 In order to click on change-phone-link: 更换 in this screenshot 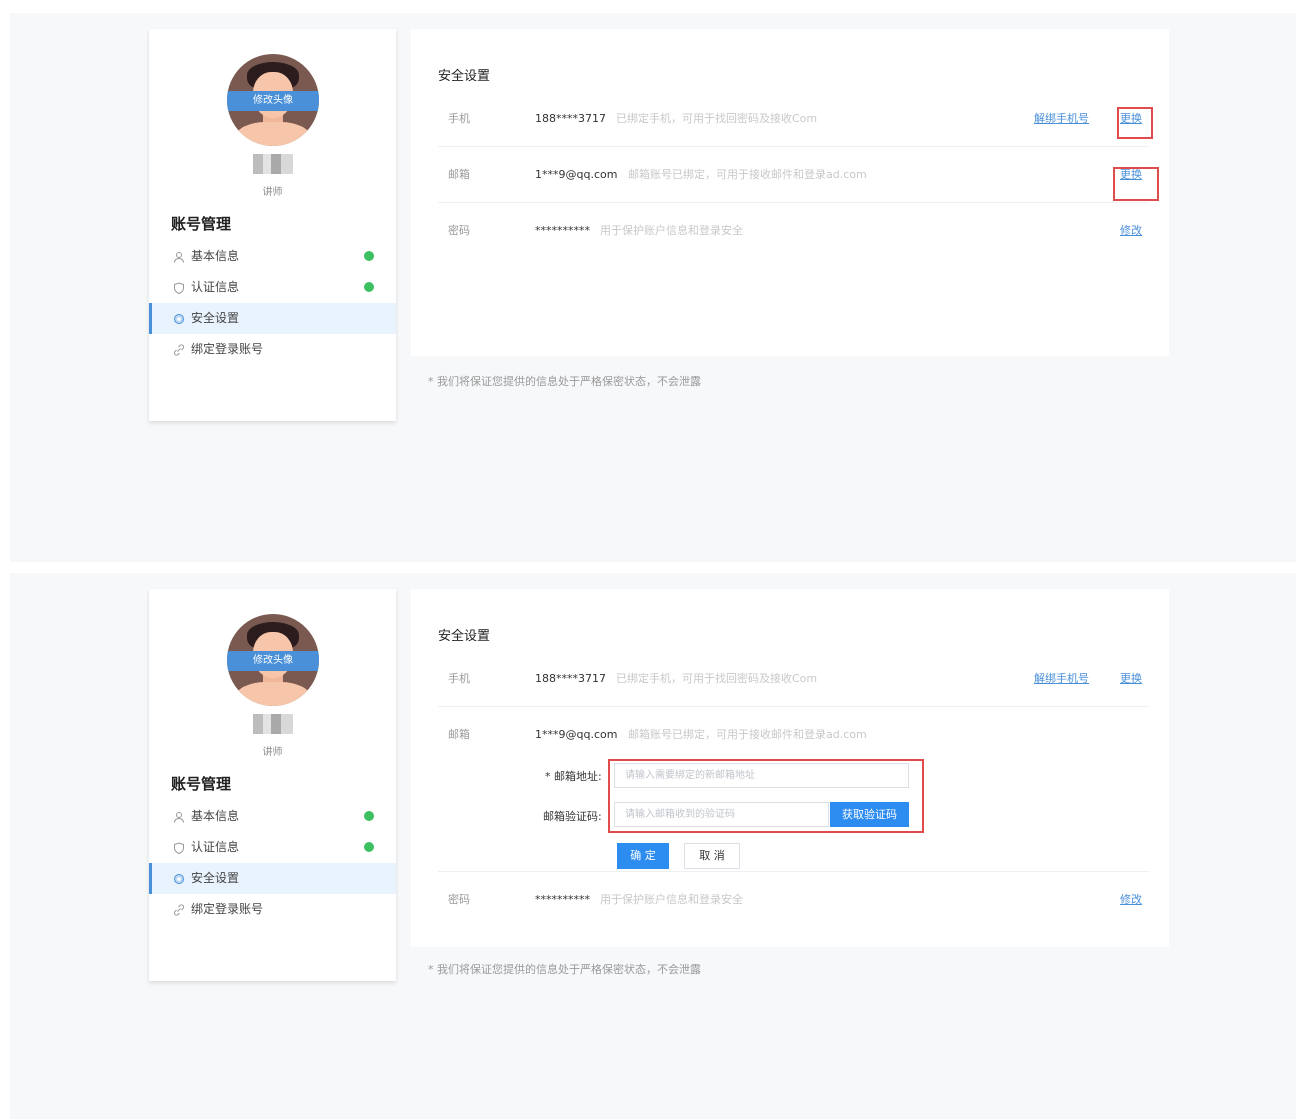, I will do `click(1131, 679)`.